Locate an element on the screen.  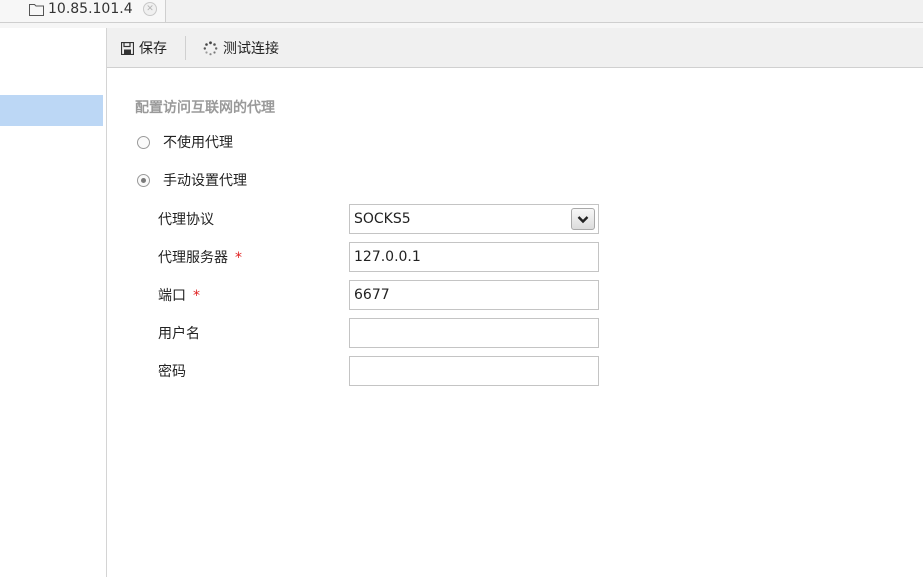
server-input is located at coordinates (474, 257).